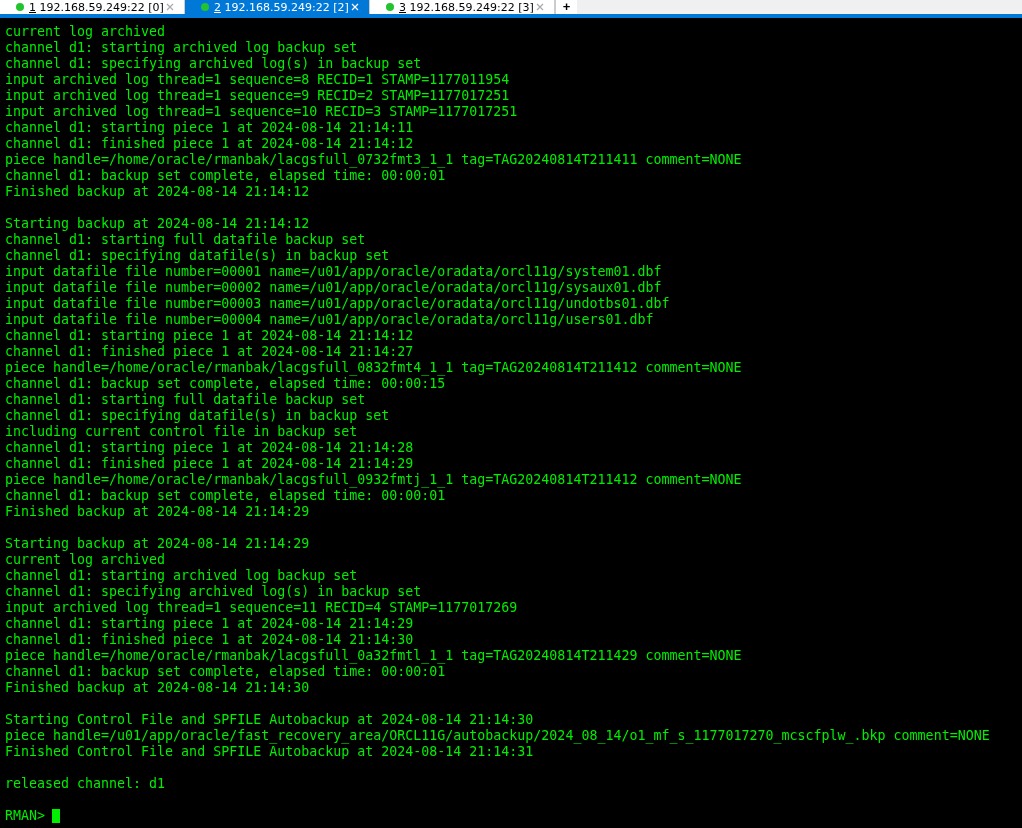  What do you see at coordinates (373, 480) in the screenshot?
I see `terminal-line: piece handle=/home/oracle/rmanbak/lacgsfull_0932fmtj_1_1 tag=TAG20240814T211412 comment=NONE` at bounding box center [373, 480].